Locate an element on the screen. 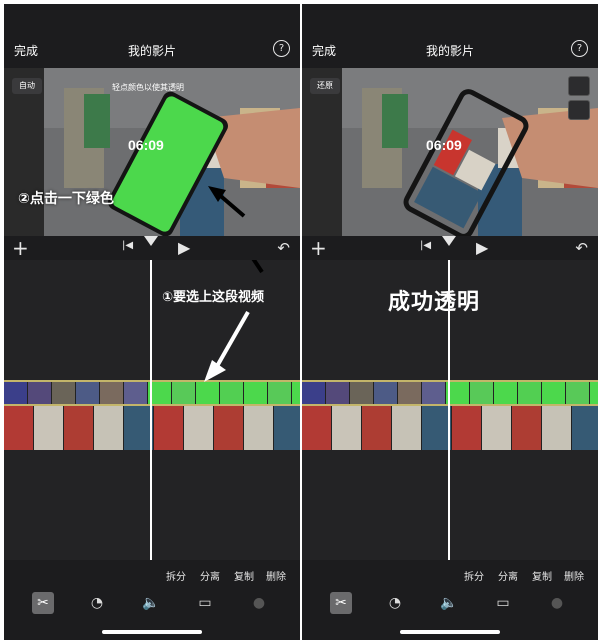 The height and width of the screenshot is (644, 600). revert-button: 还原 is located at coordinates (325, 86).